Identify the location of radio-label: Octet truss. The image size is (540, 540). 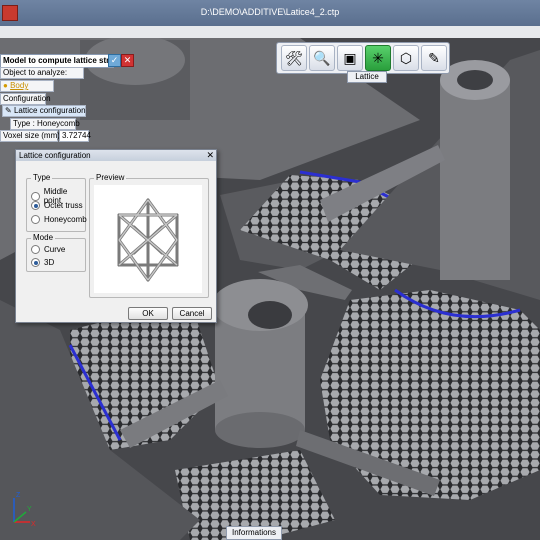
(63, 205).